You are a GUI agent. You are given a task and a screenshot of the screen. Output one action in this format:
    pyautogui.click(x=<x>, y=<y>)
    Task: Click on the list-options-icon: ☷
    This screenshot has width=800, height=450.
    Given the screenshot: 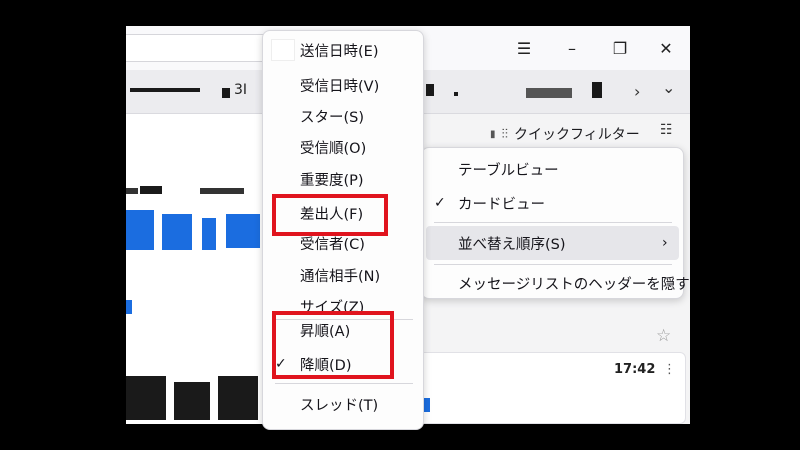 What is the action you would take?
    pyautogui.click(x=666, y=130)
    